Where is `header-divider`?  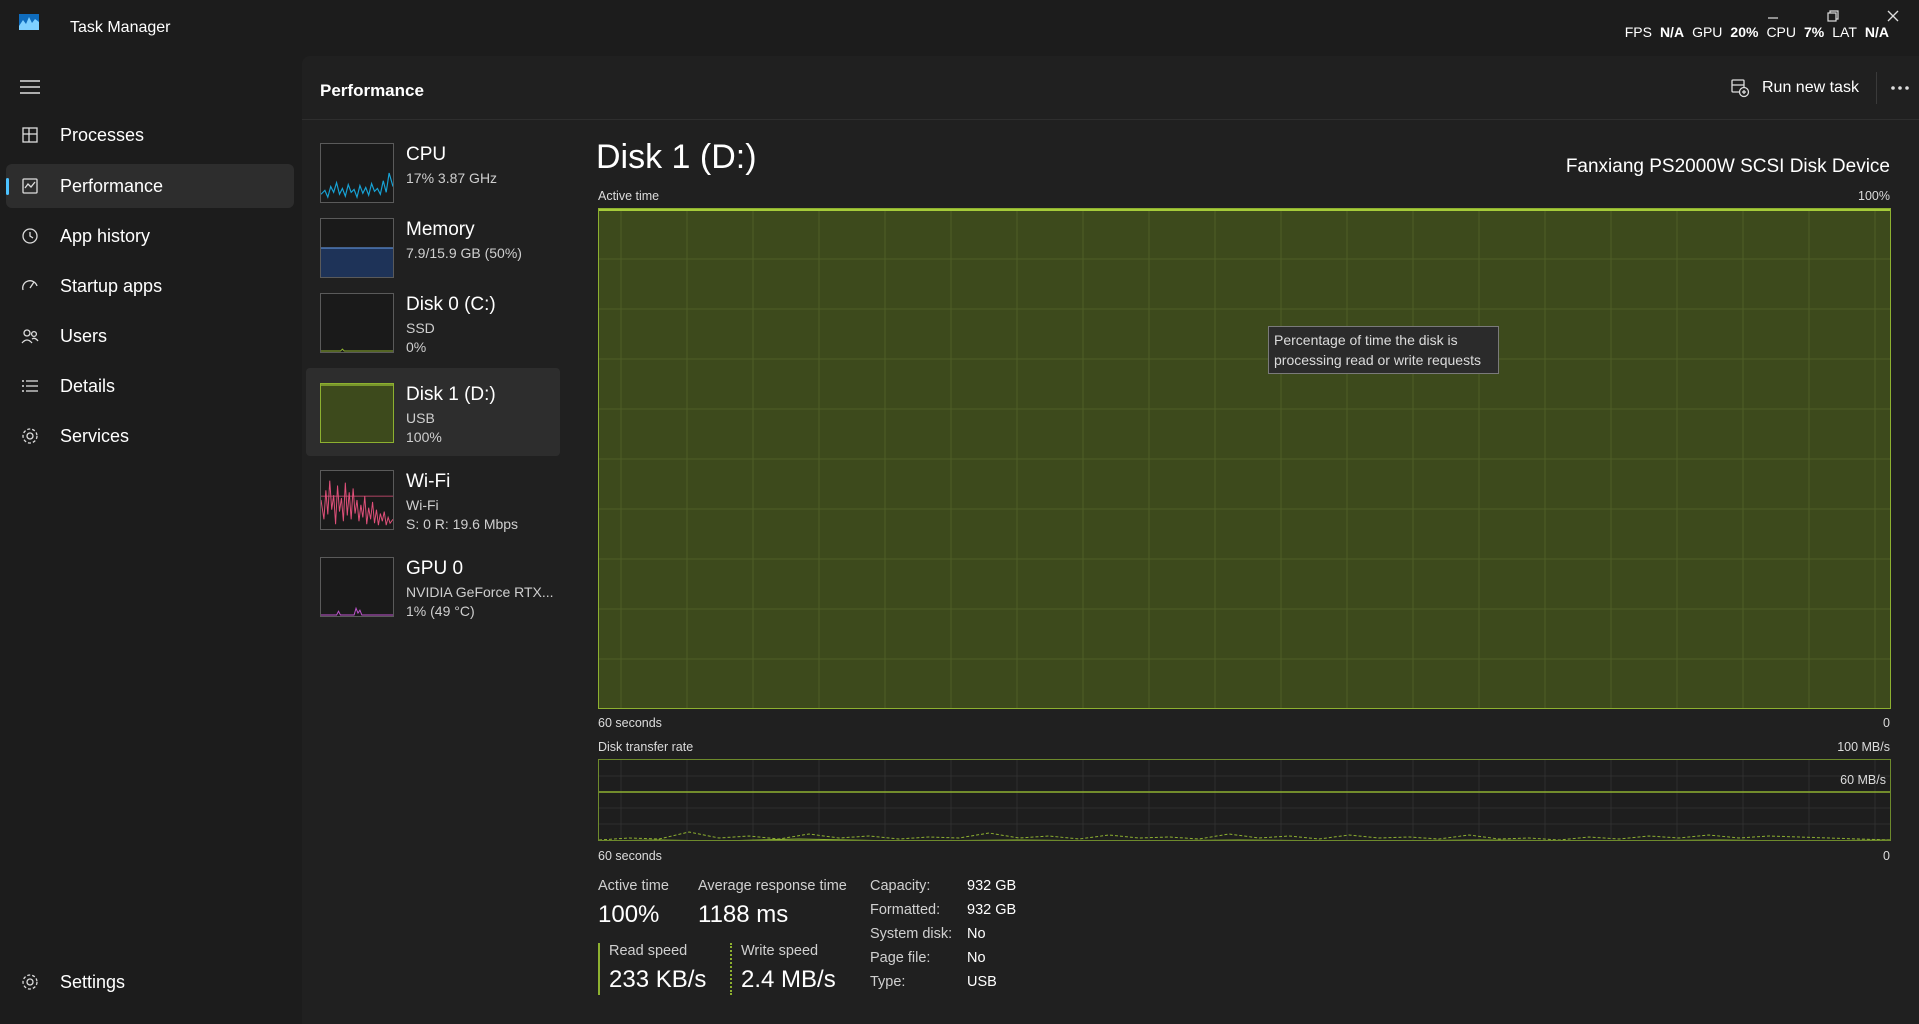 header-divider is located at coordinates (1876, 88).